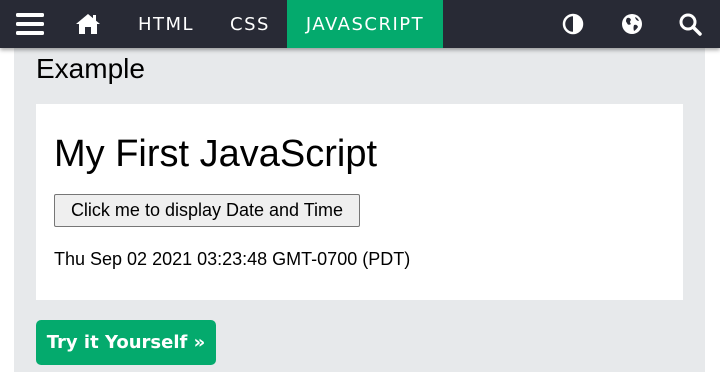  I want to click on example-title: Example, so click(90, 68).